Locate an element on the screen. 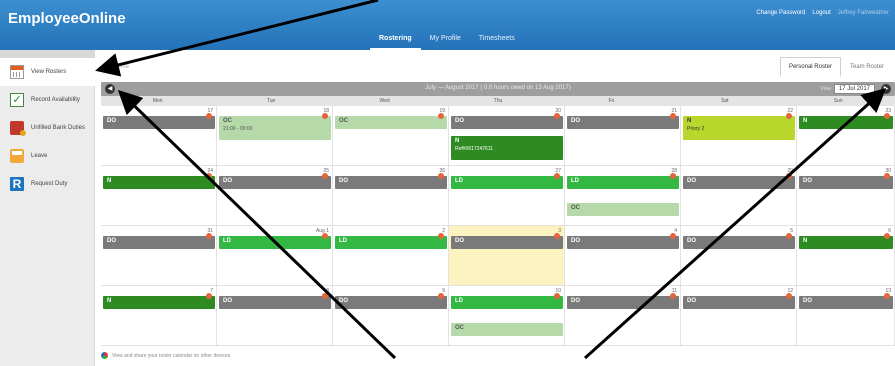  sidebar-item-leave: Leave is located at coordinates (47, 156).